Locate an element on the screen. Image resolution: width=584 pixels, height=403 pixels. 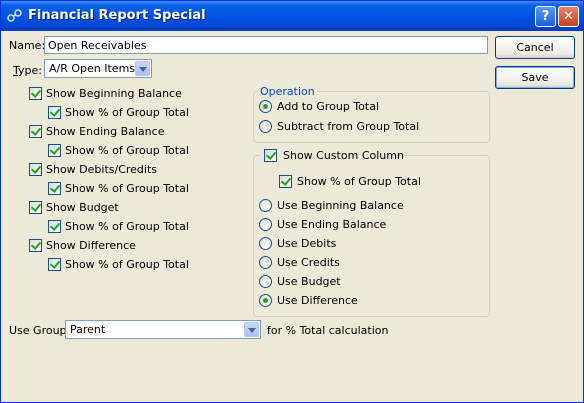
custom-source-label: Use Credits is located at coordinates (308, 262).